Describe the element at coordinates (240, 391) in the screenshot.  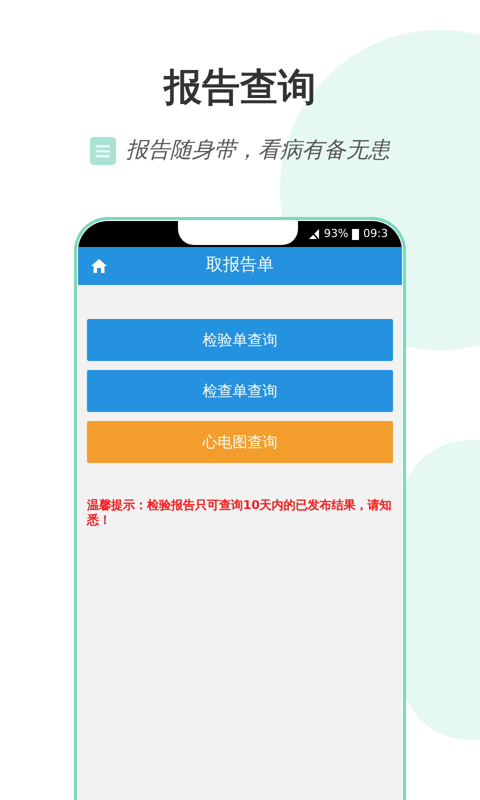
I see `query-button: 检查单查询` at that location.